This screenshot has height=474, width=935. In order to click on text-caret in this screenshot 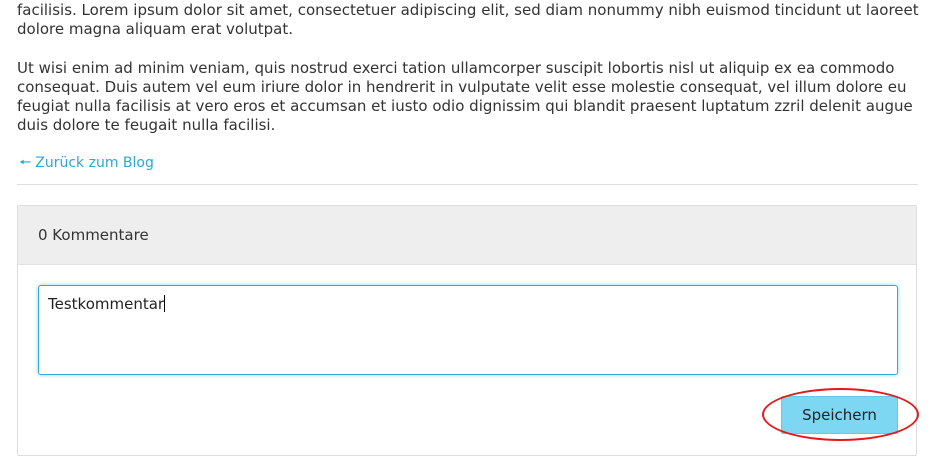, I will do `click(165, 303)`.